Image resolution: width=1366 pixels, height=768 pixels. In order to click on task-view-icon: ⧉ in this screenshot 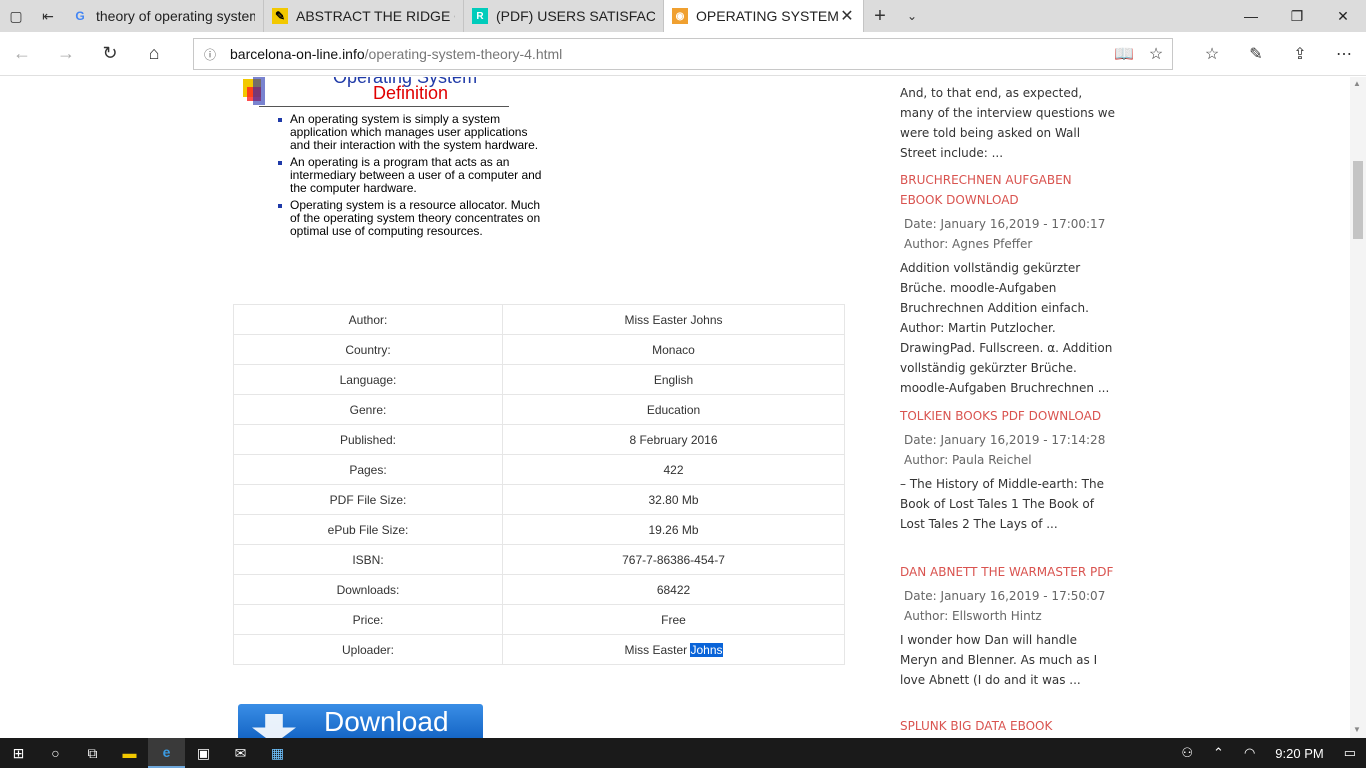, I will do `click(92, 753)`.